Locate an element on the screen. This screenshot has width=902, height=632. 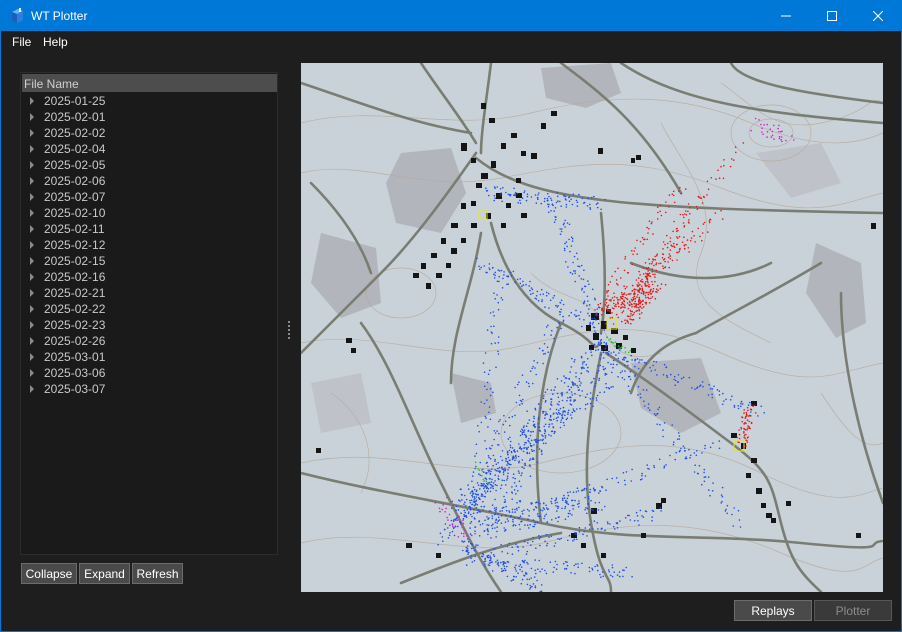
tree-item: 2025-03-01 is located at coordinates (149, 357).